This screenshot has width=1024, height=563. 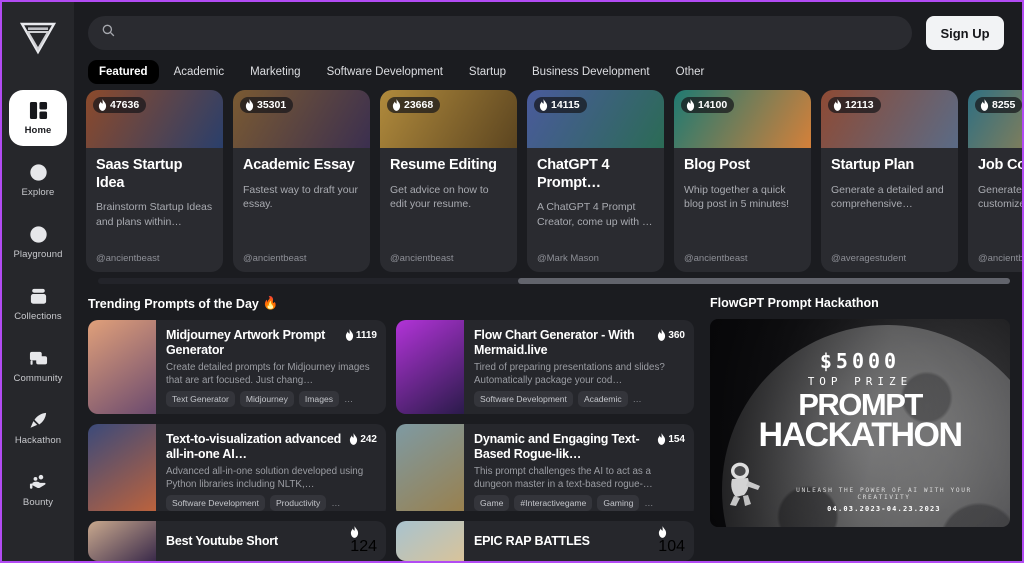 I want to click on sidebar-item-explore: Explore, so click(x=38, y=180).